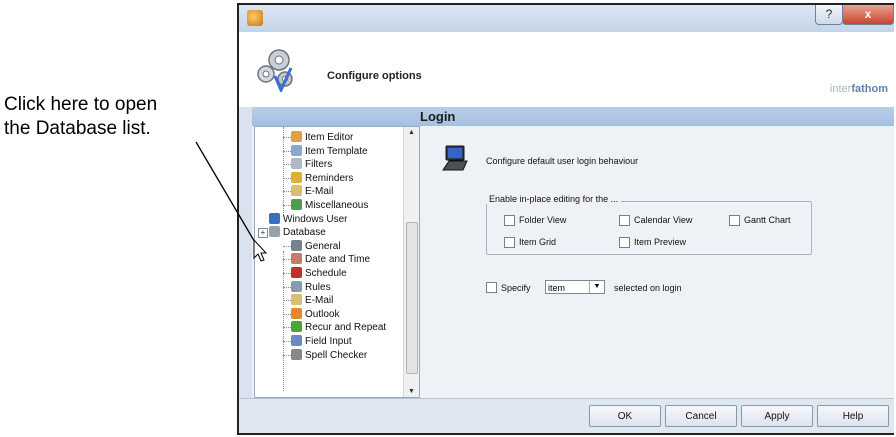  I want to click on callout-pointer, so click(231, 201).